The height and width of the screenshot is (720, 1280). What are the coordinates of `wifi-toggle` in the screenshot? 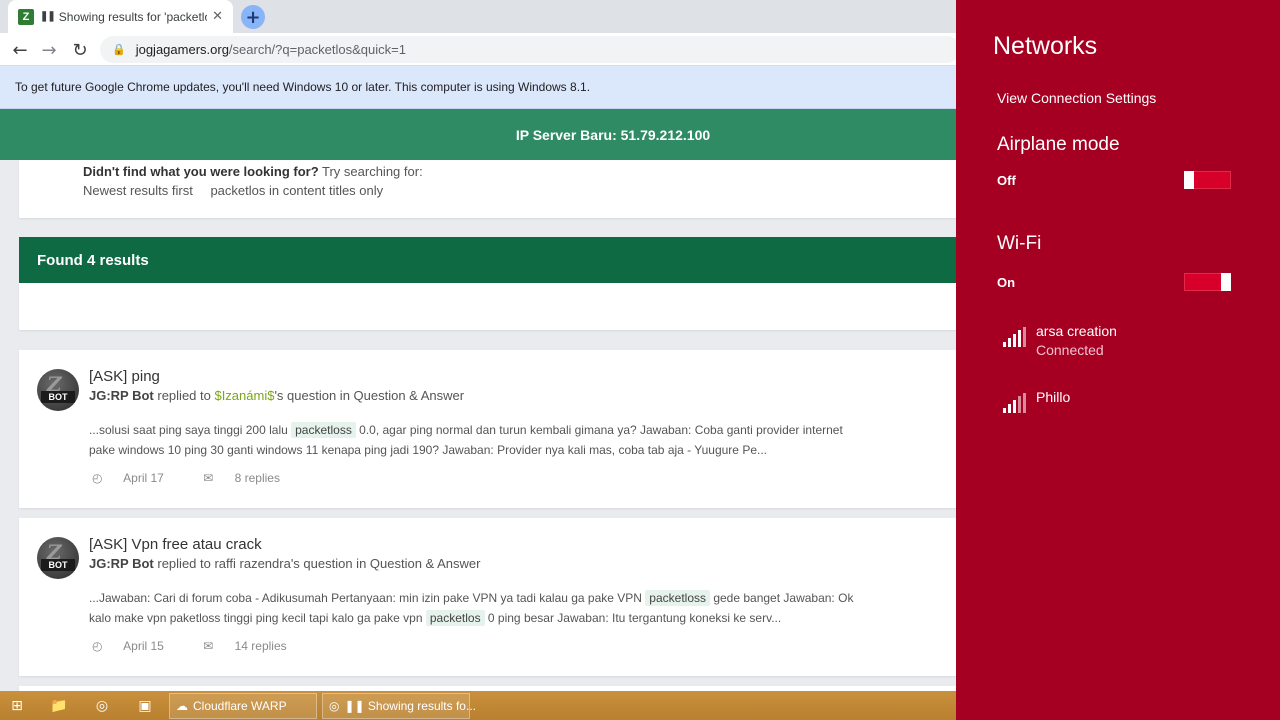 It's located at (1207, 282).